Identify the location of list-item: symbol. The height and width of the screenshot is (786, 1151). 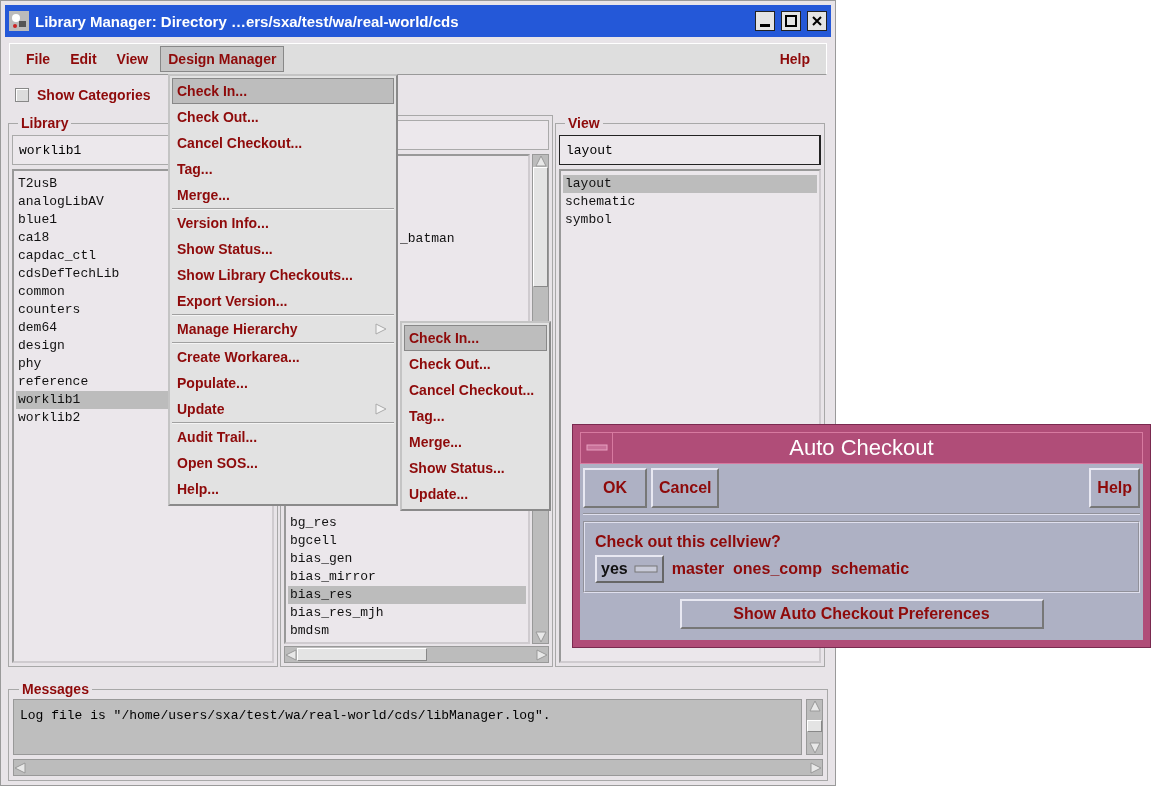
(690, 220).